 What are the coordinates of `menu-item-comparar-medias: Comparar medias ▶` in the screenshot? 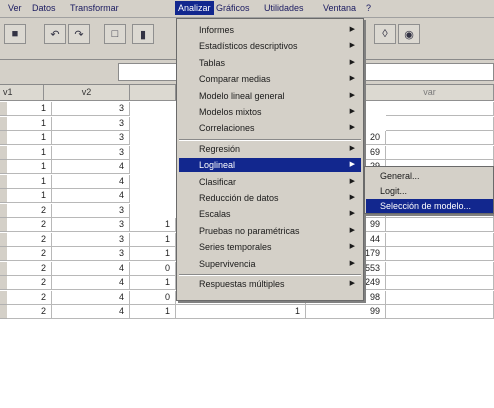 It's located at (270, 79).